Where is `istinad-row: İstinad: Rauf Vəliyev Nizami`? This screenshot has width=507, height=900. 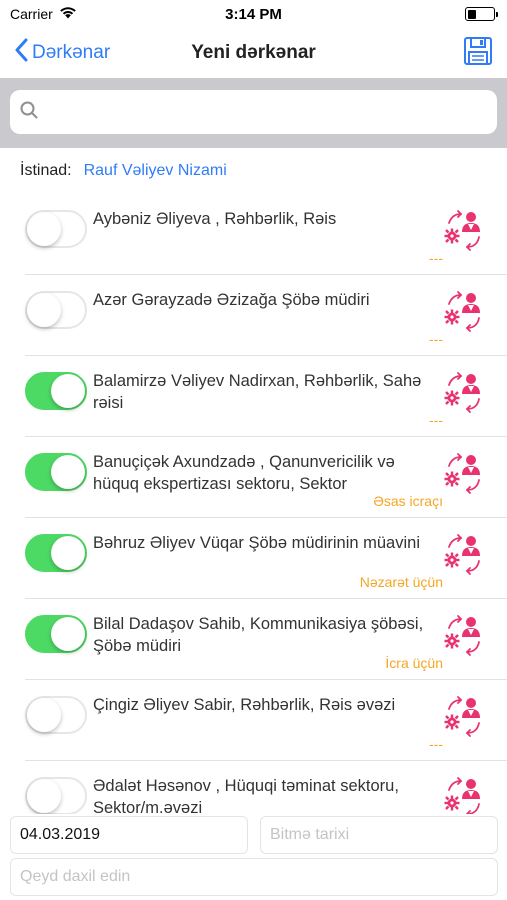 istinad-row: İstinad: Rauf Vəliyev Nizami is located at coordinates (253, 171).